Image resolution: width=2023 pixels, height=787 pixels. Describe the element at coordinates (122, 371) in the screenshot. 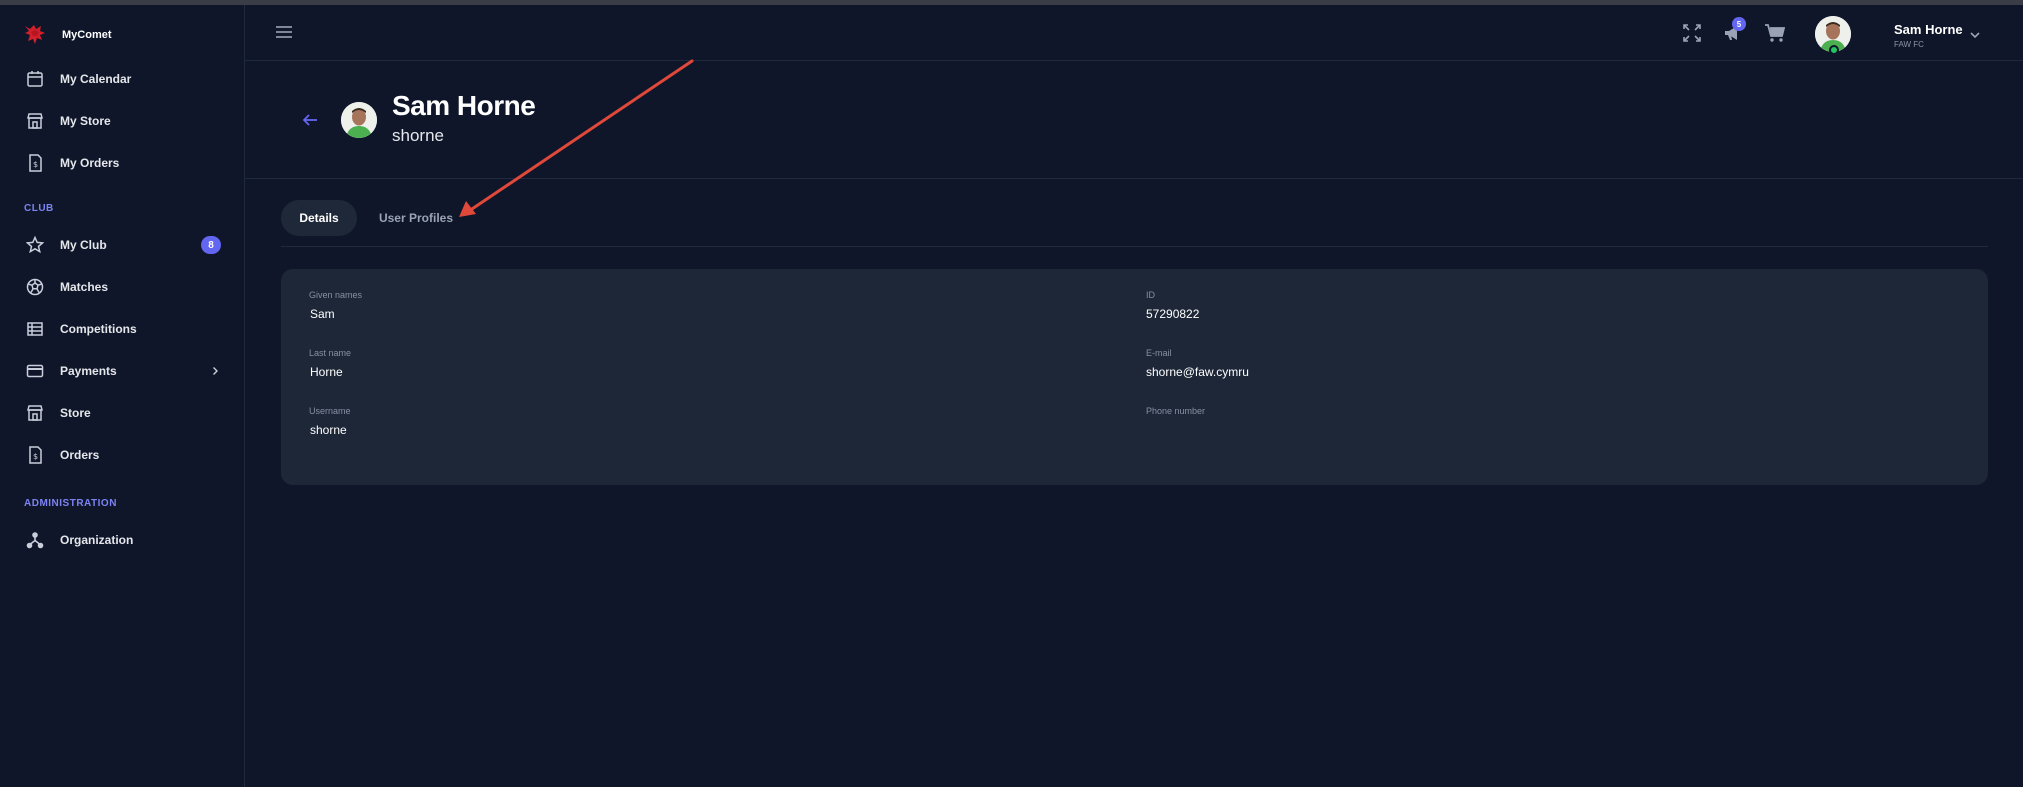

I see `sidebar-item-payments: Payments` at that location.